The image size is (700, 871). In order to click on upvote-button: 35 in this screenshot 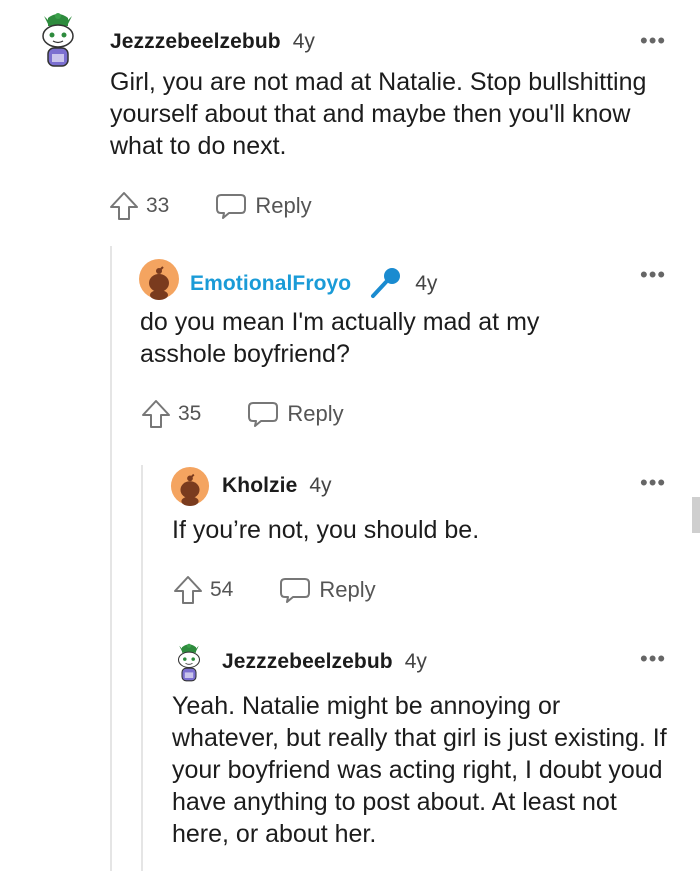, I will do `click(170, 414)`.